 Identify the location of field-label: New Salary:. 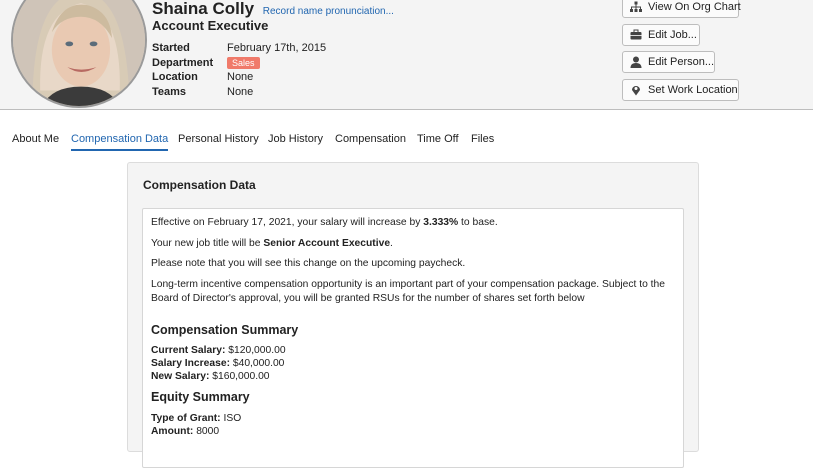
(180, 376).